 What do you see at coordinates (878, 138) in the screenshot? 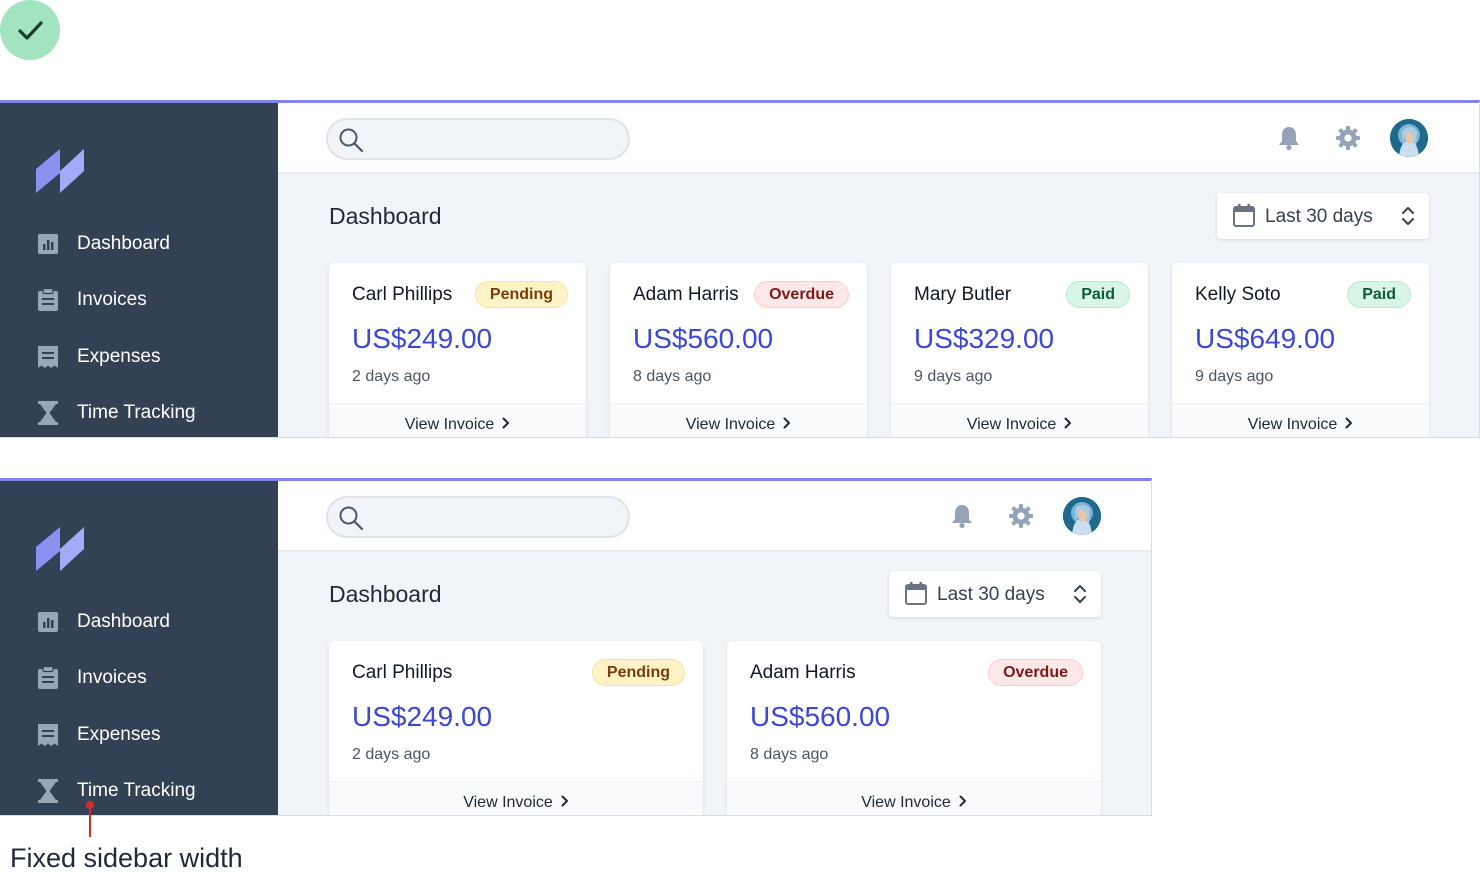
I see `top-bar` at bounding box center [878, 138].